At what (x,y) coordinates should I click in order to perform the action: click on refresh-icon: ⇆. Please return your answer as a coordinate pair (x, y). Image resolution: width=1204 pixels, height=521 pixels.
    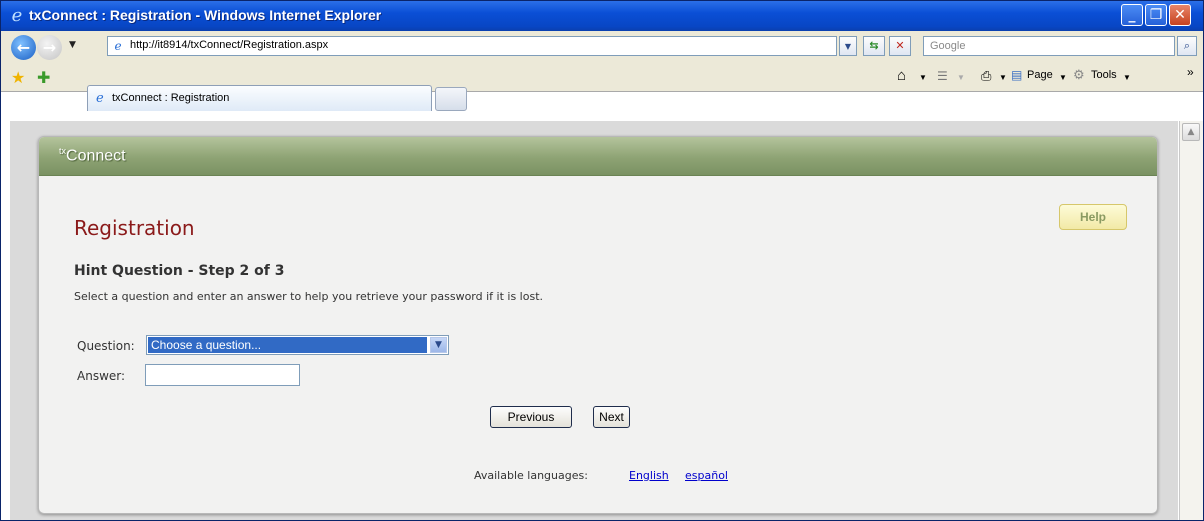
    Looking at the image, I should click on (874, 45).